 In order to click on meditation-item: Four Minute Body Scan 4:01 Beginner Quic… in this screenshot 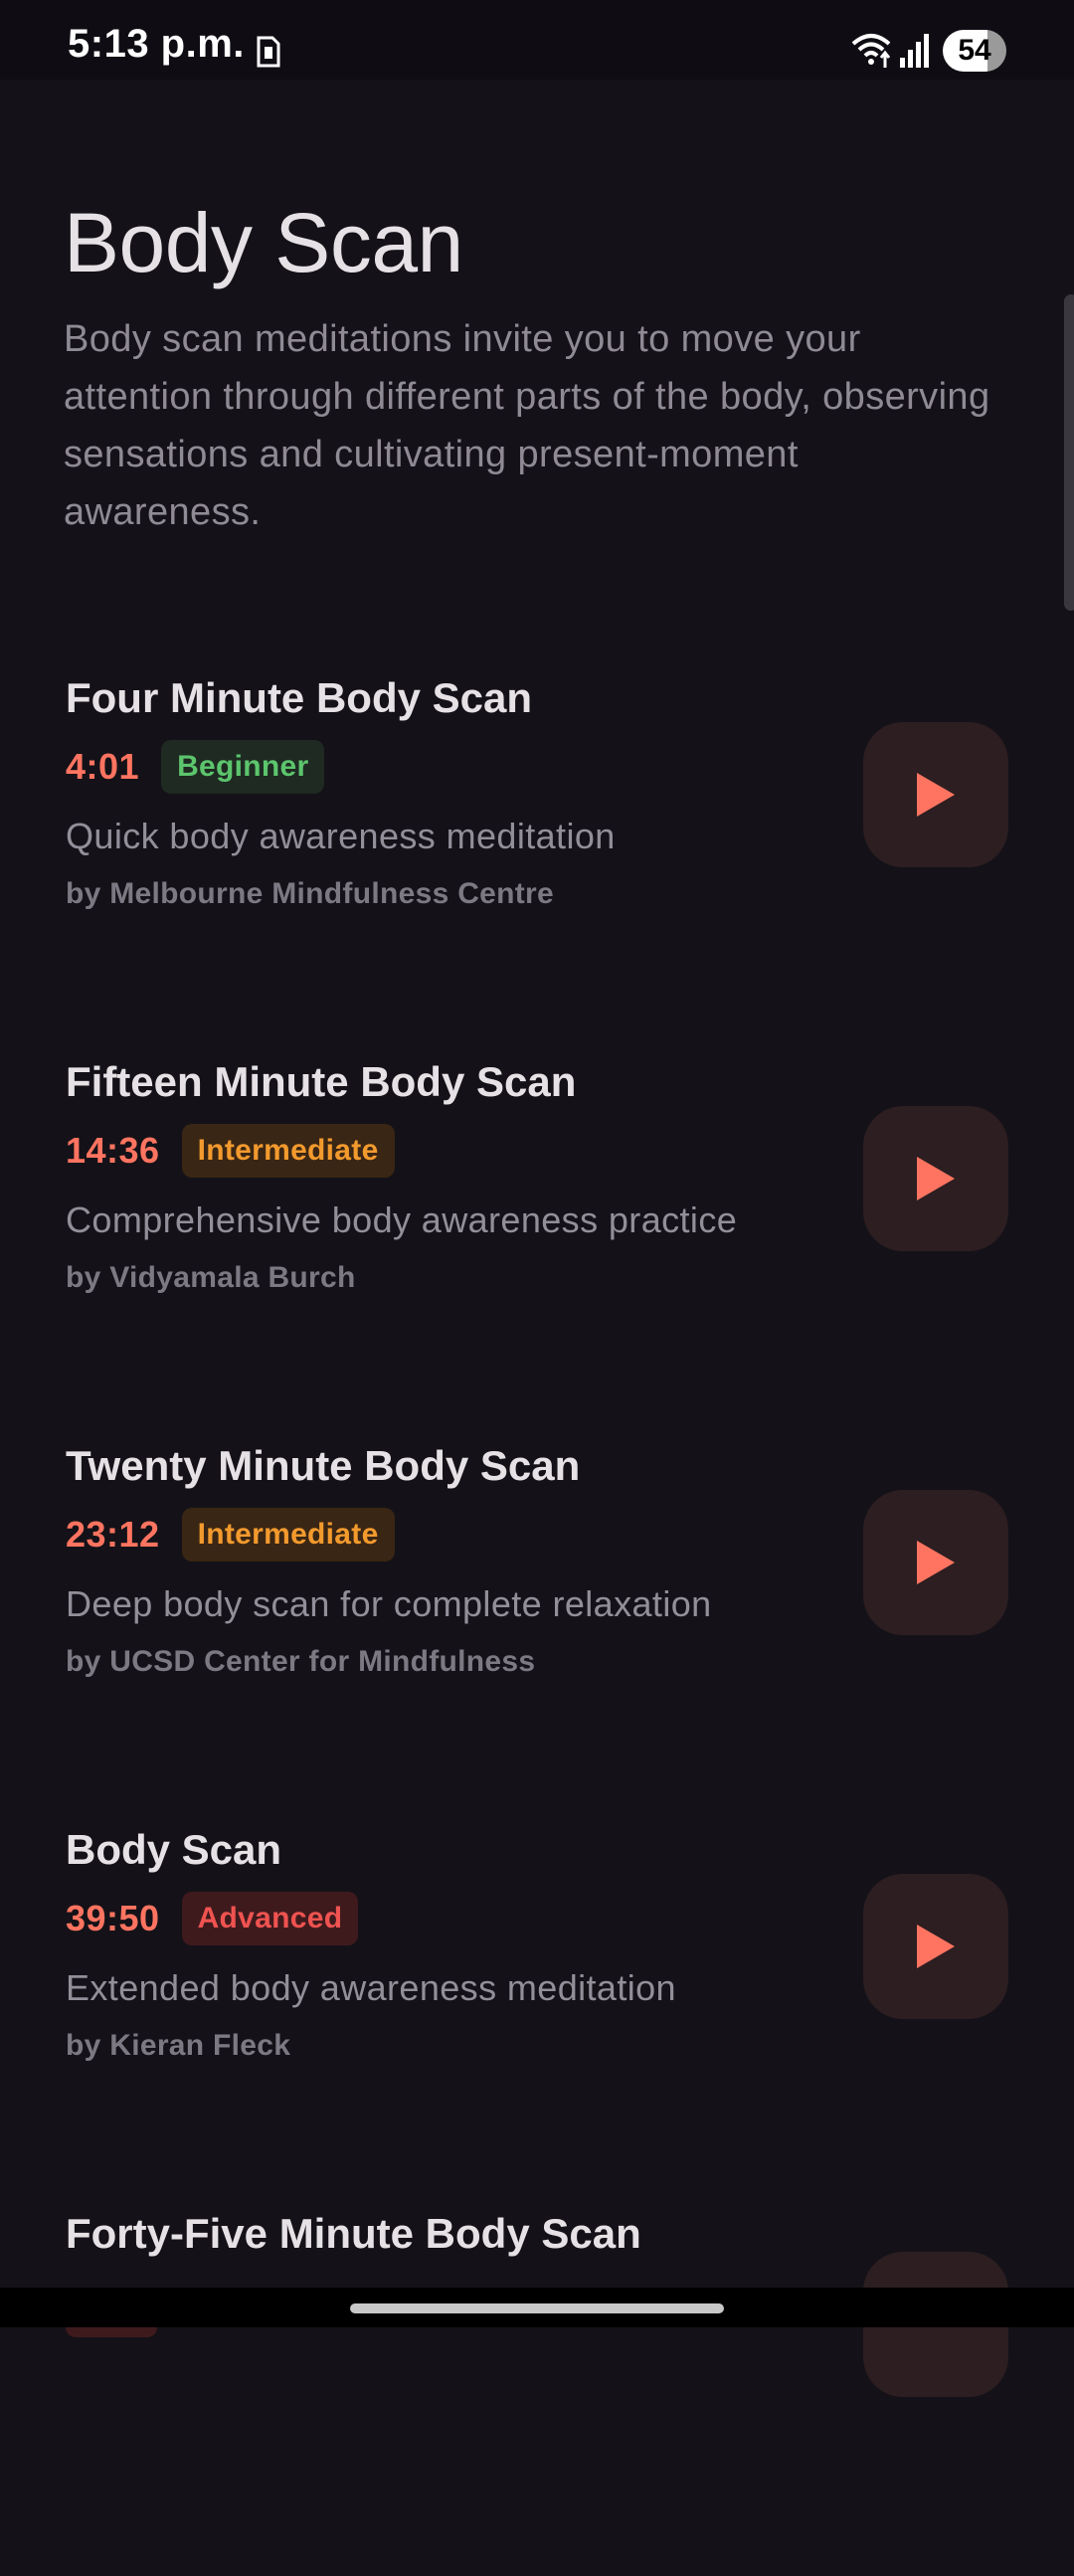, I will do `click(537, 848)`.